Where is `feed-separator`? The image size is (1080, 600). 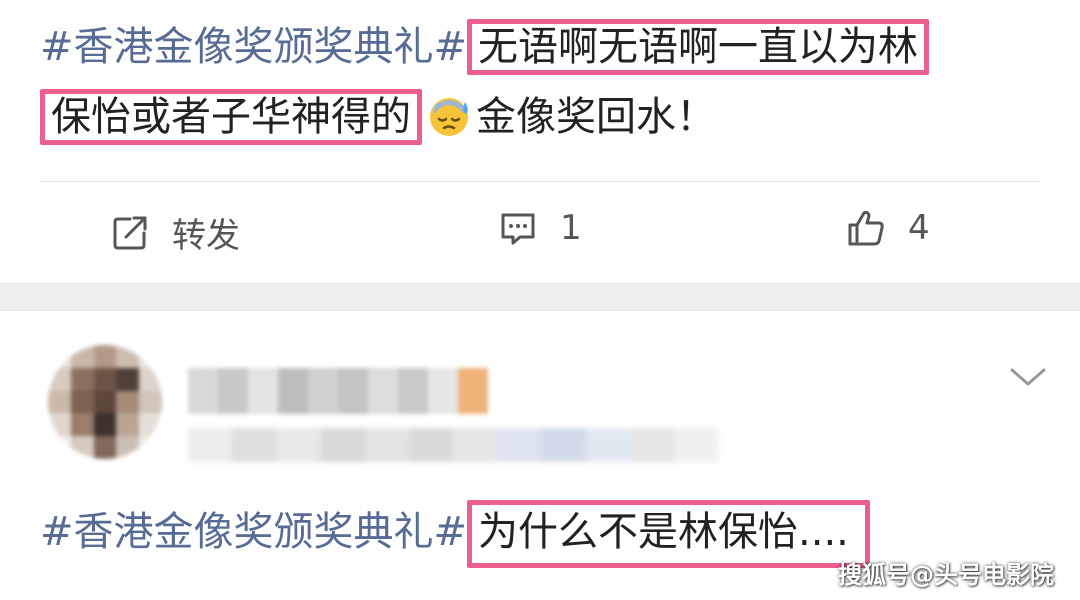
feed-separator is located at coordinates (540, 297).